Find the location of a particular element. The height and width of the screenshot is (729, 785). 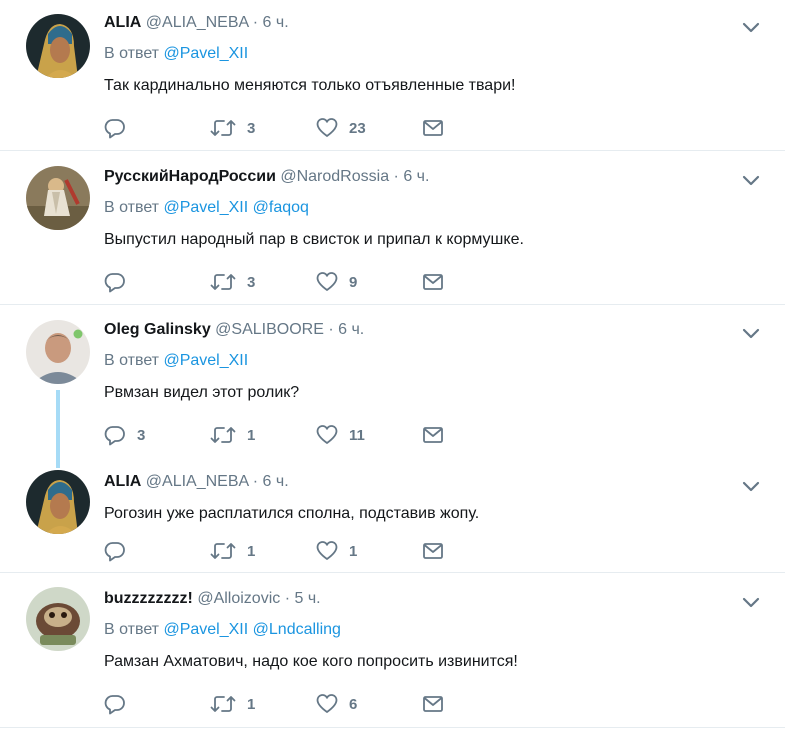

mention-link: @faqoq is located at coordinates (281, 207).